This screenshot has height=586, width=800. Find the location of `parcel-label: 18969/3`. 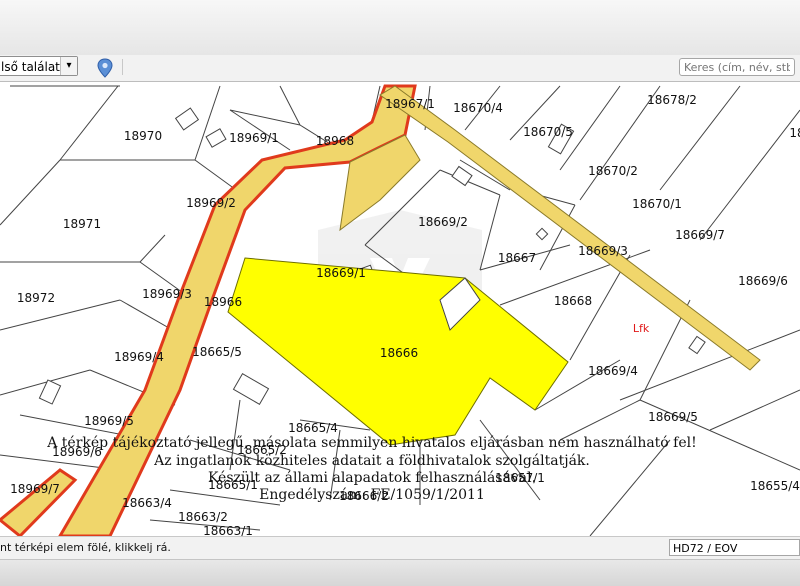

parcel-label: 18969/3 is located at coordinates (167, 294).